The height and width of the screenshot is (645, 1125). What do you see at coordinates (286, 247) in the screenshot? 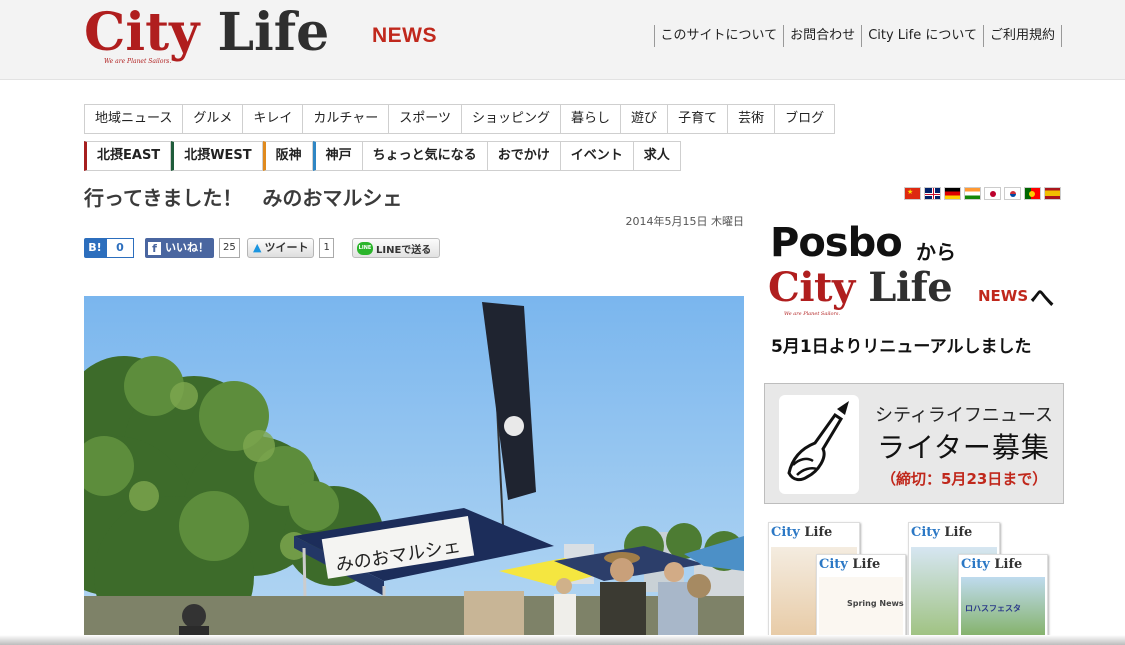
I see `tweet-label: ツイート` at bounding box center [286, 247].